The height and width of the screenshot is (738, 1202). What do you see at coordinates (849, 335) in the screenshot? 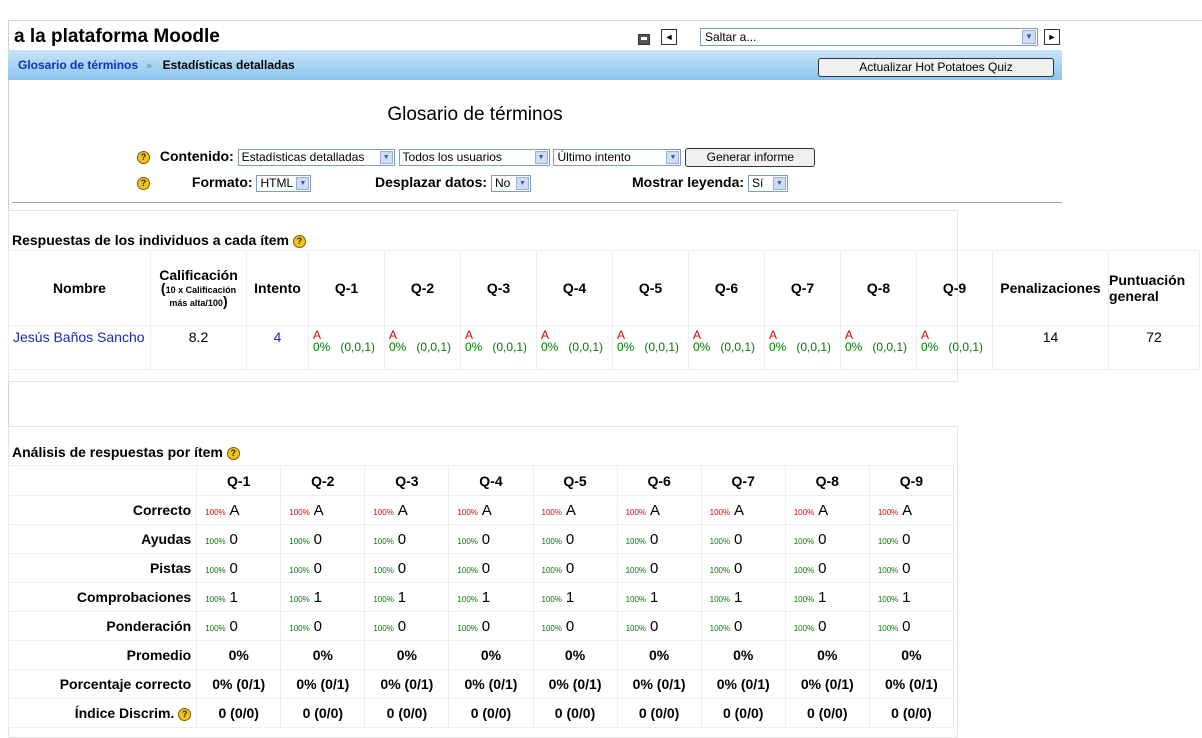
I see `q8-answer: A` at bounding box center [849, 335].